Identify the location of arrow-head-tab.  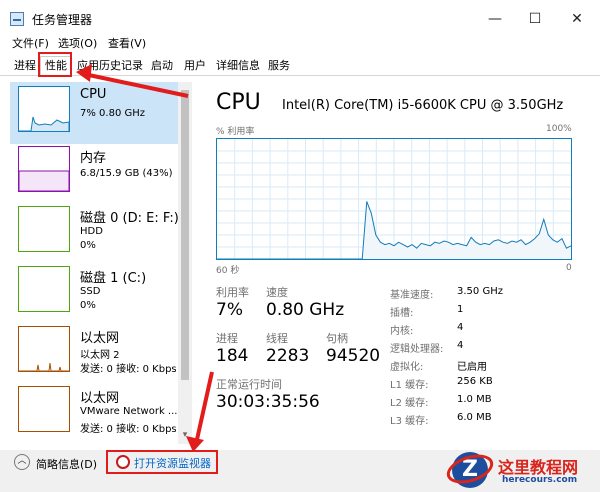
(84, 73).